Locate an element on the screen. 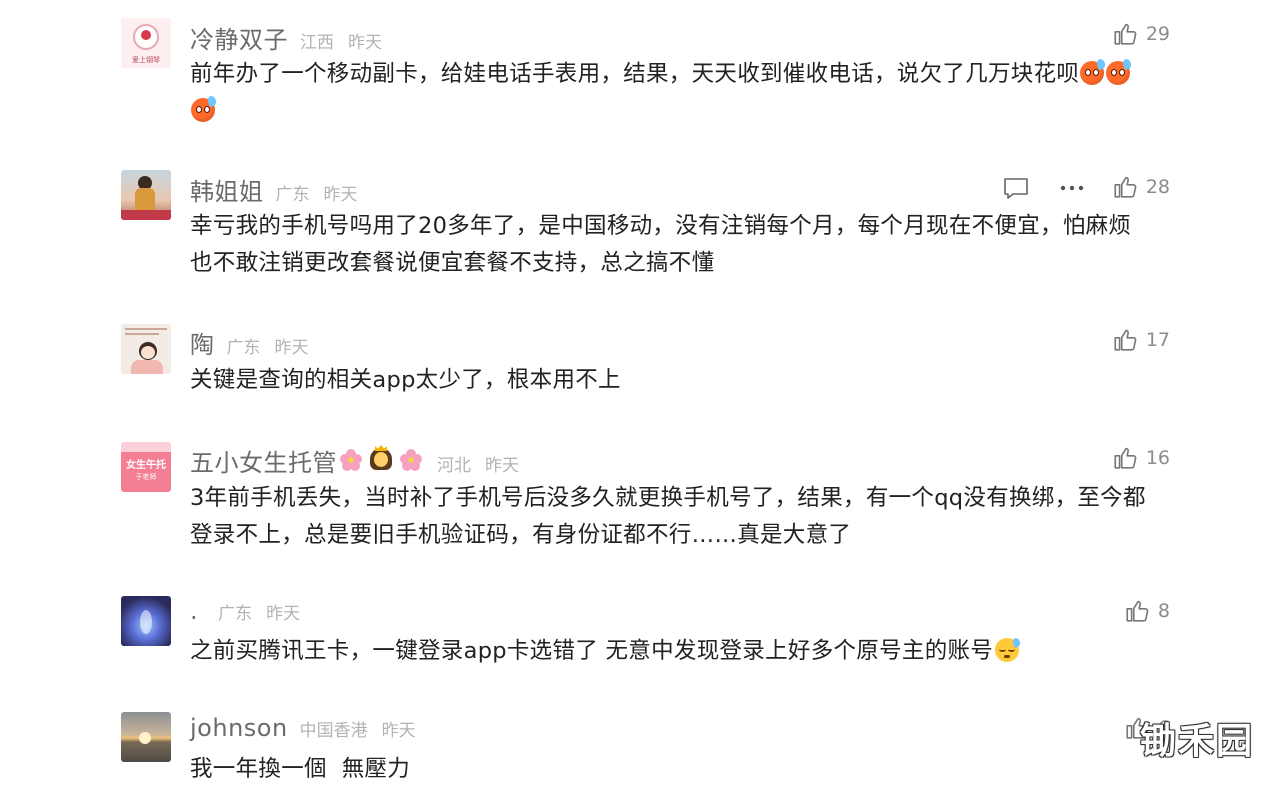 This screenshot has height=800, width=1280. region-label: 河北 is located at coordinates (454, 466).